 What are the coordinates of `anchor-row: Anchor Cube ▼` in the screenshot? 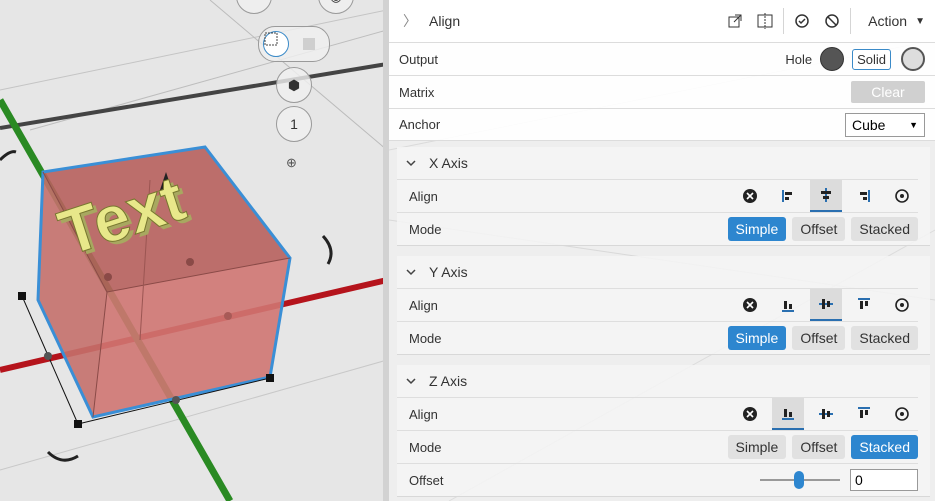 It's located at (662, 125).